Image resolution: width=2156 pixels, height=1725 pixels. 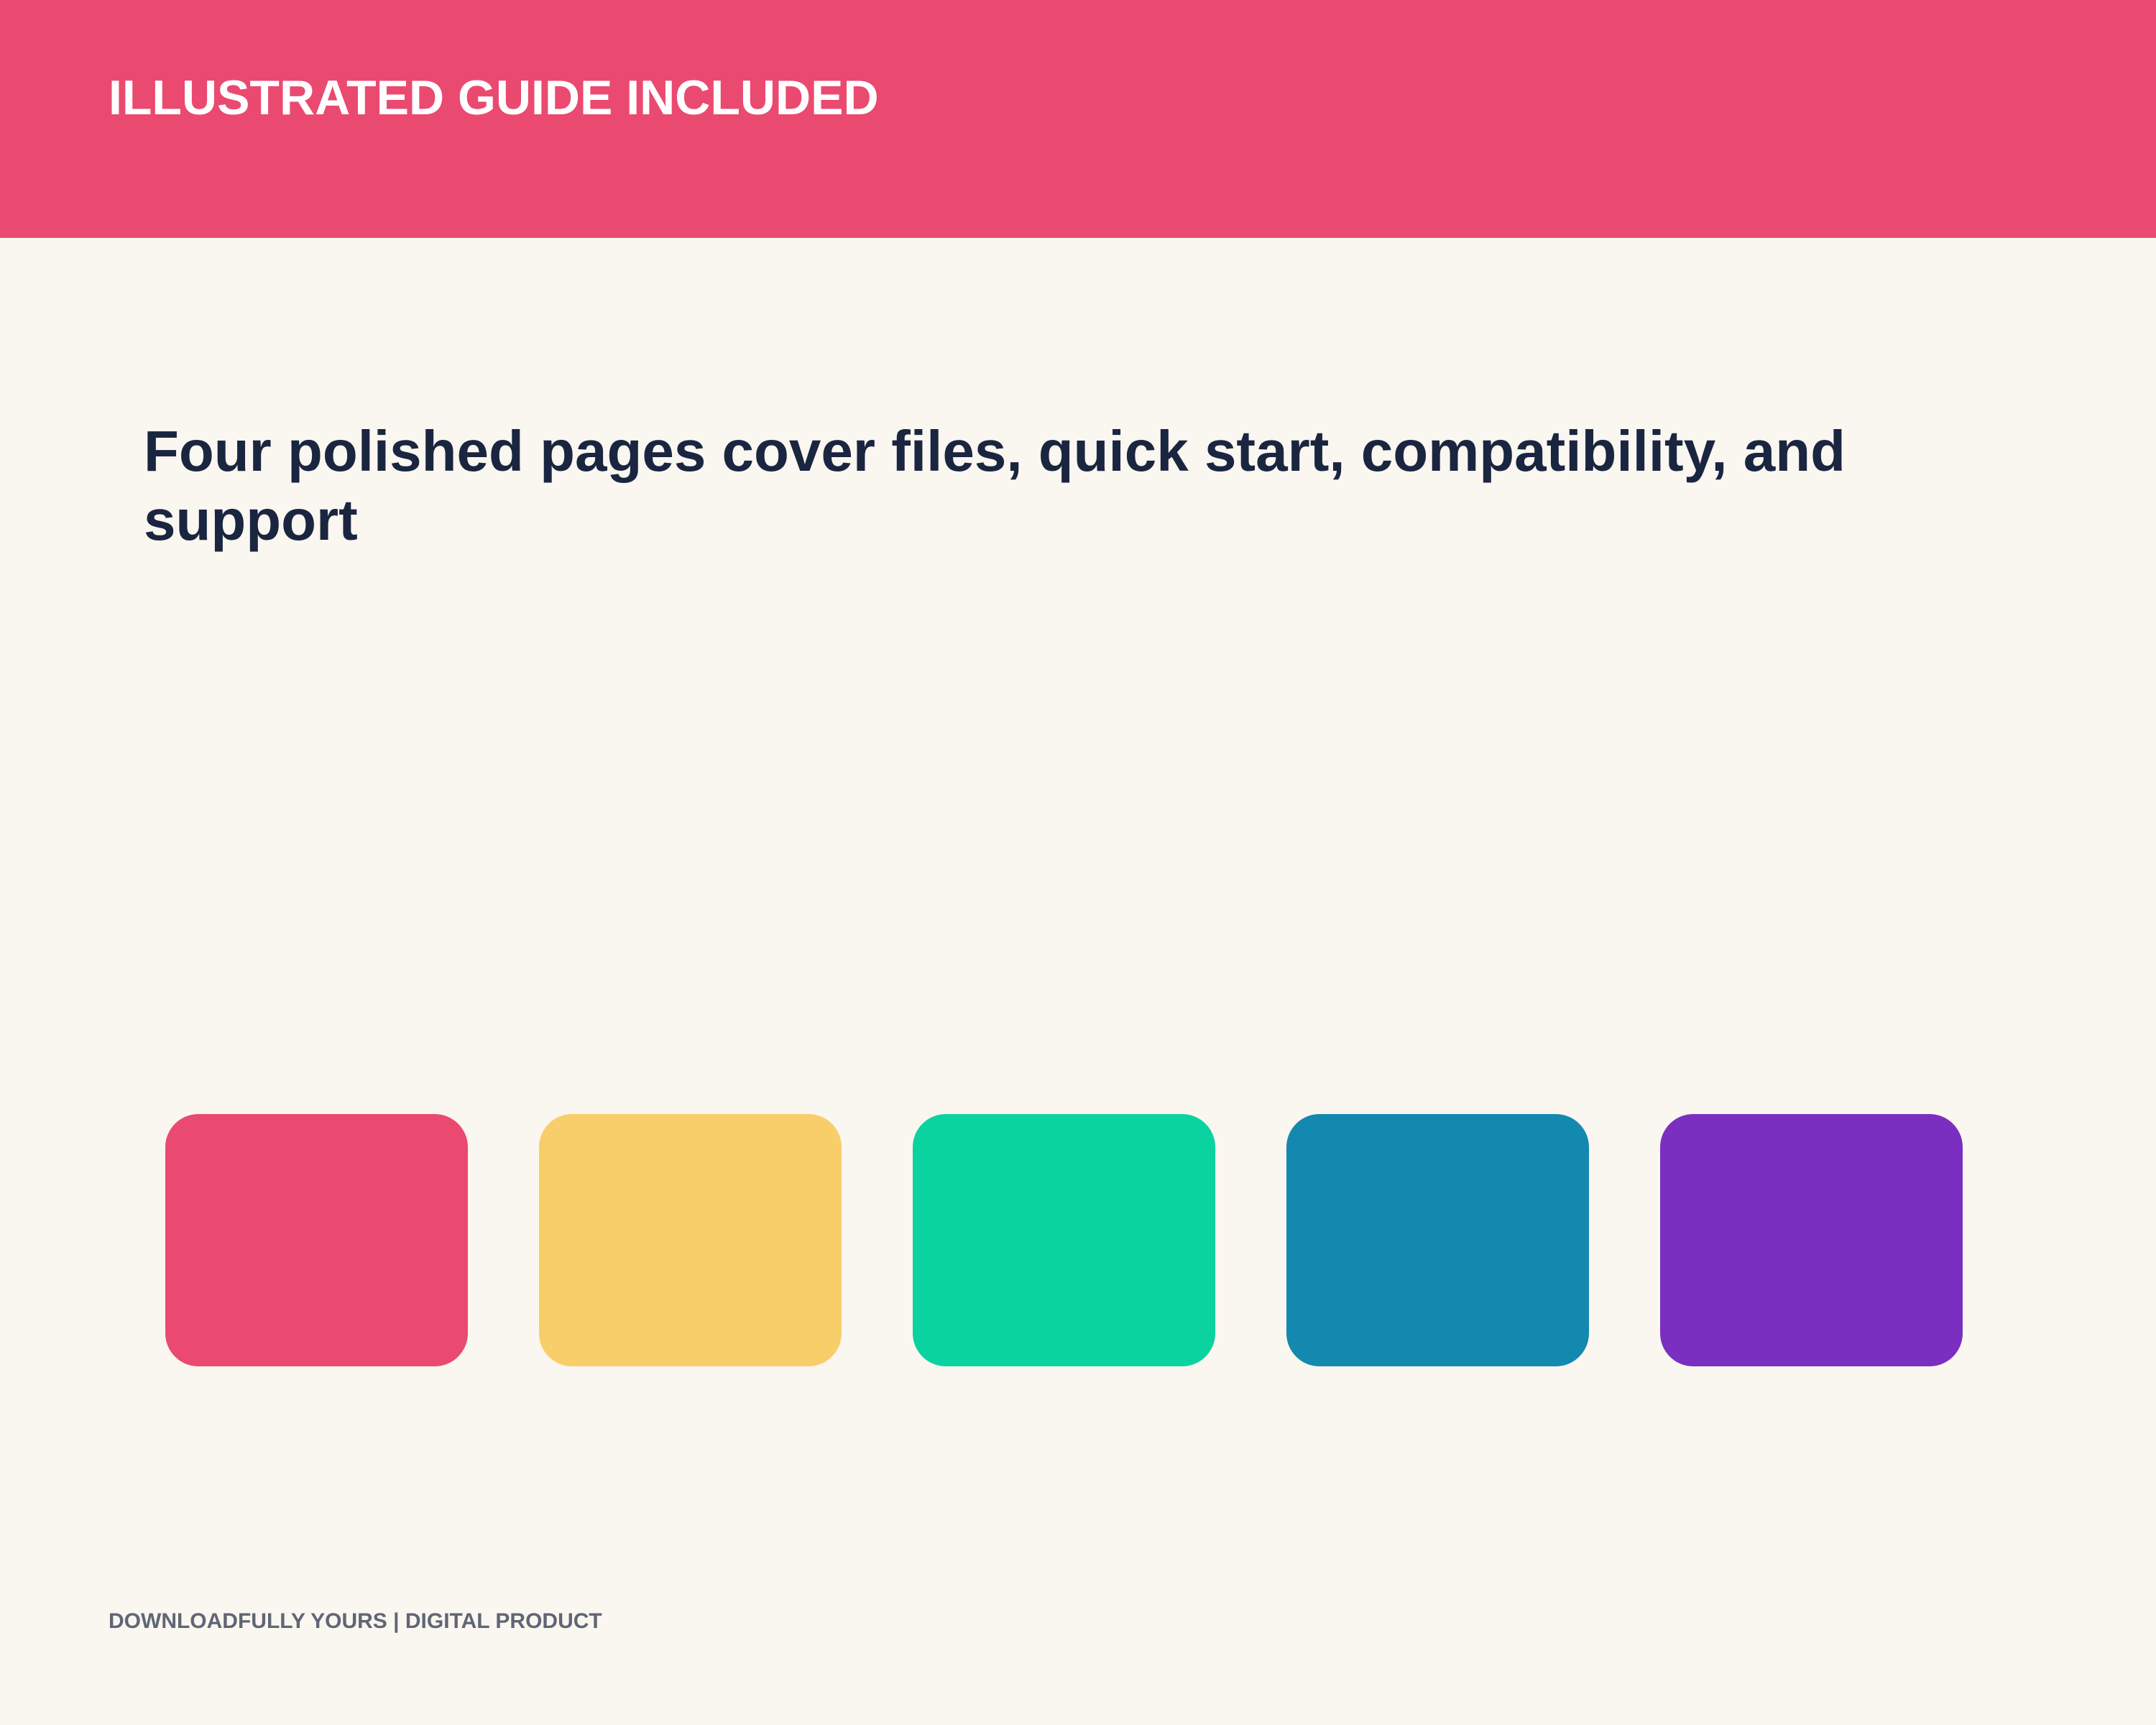 I want to click on color-swatch-yellow, so click(x=690, y=1240).